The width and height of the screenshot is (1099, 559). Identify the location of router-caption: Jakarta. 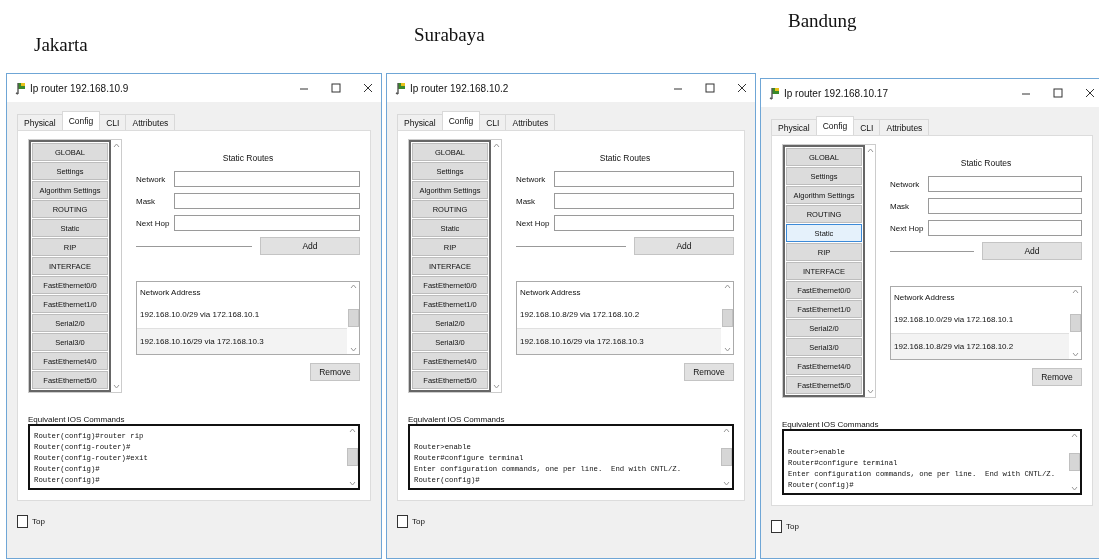
(61, 45).